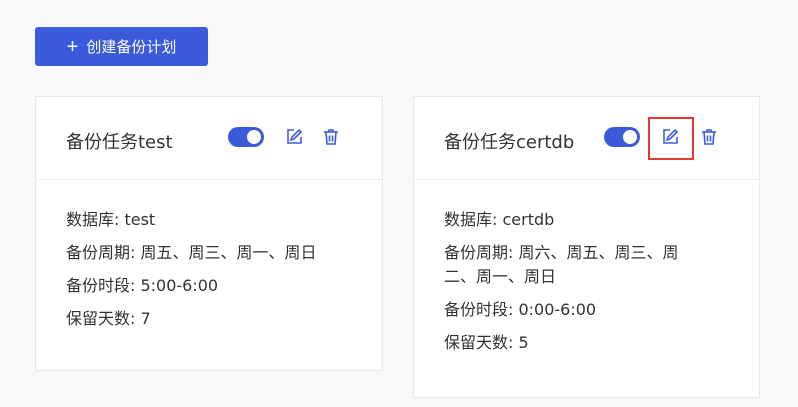  I want to click on retention-days-text: 保留天数: 5, so click(486, 342).